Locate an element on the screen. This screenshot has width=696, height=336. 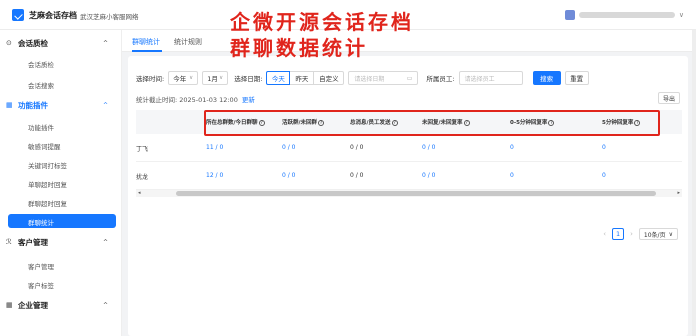
sidebar-item-label: 群聊统计 is located at coordinates (41, 223).